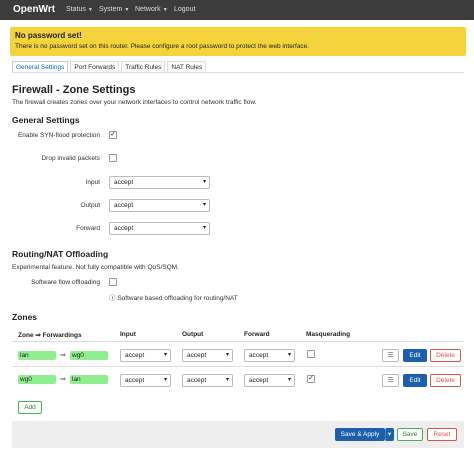 This screenshot has height=457, width=474. What do you see at coordinates (113, 158) in the screenshot?
I see `drop-invalid-checkbox` at bounding box center [113, 158].